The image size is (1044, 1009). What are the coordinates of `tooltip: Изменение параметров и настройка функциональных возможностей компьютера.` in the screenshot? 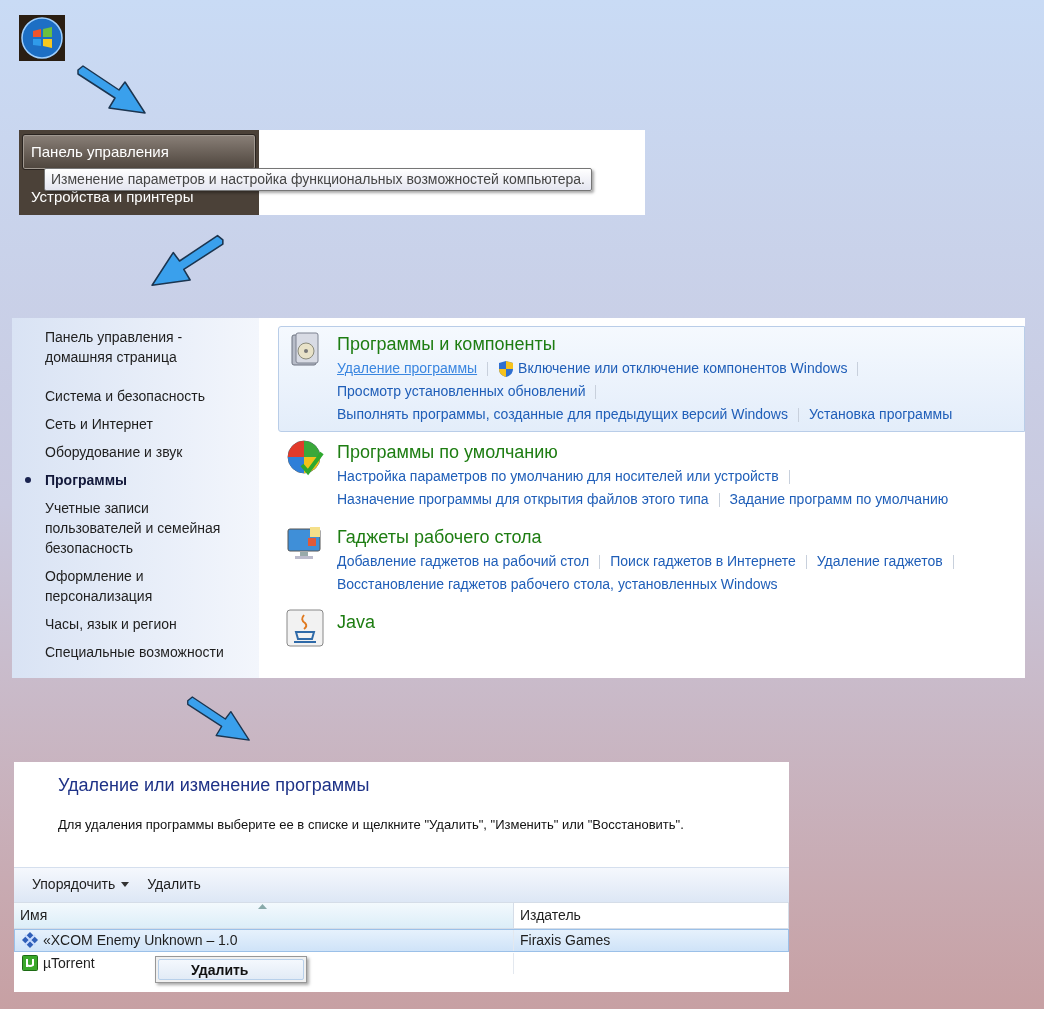 It's located at (318, 179).